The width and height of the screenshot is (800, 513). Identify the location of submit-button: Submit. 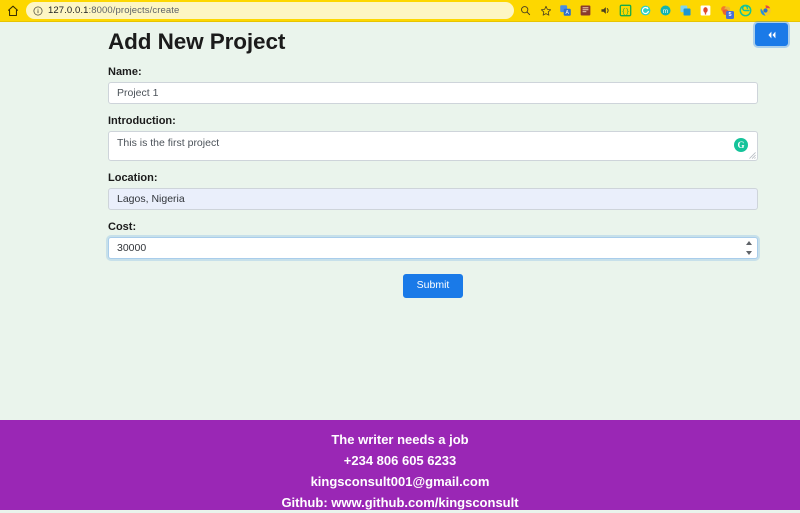
(433, 286).